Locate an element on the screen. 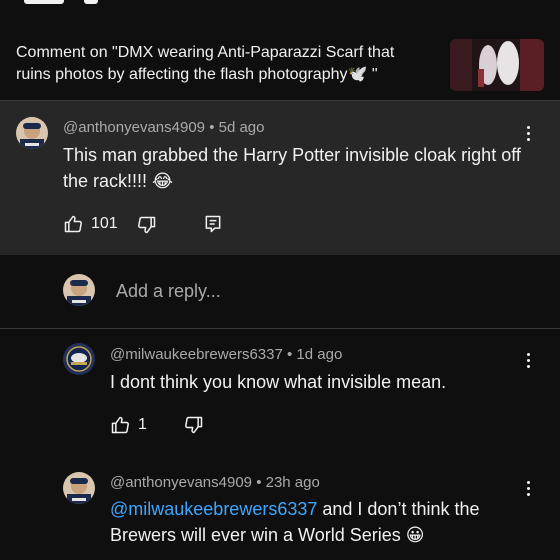 This screenshot has height=560, width=560. video-thumbnail is located at coordinates (497, 65).